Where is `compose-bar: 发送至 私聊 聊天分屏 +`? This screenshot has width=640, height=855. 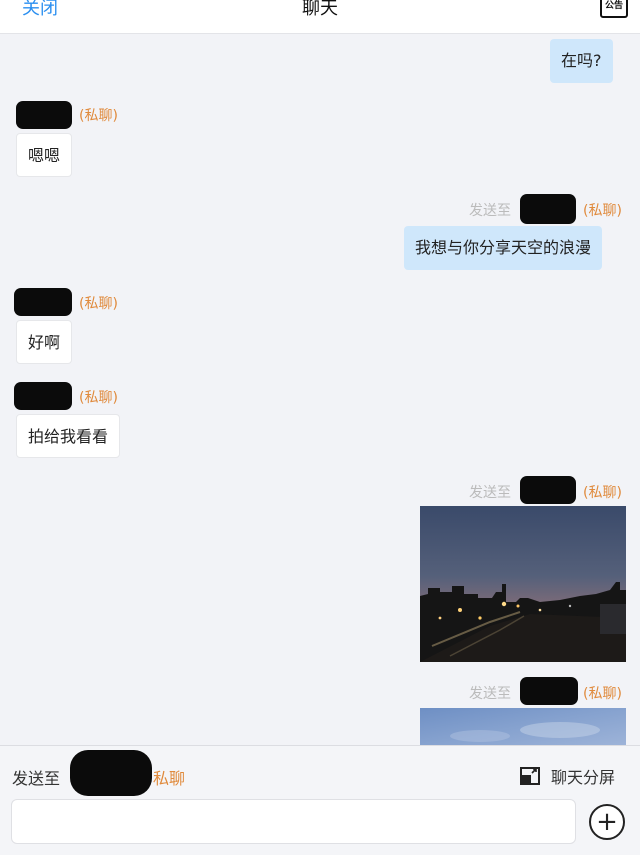 compose-bar: 发送至 私聊 聊天分屏 + is located at coordinates (320, 800).